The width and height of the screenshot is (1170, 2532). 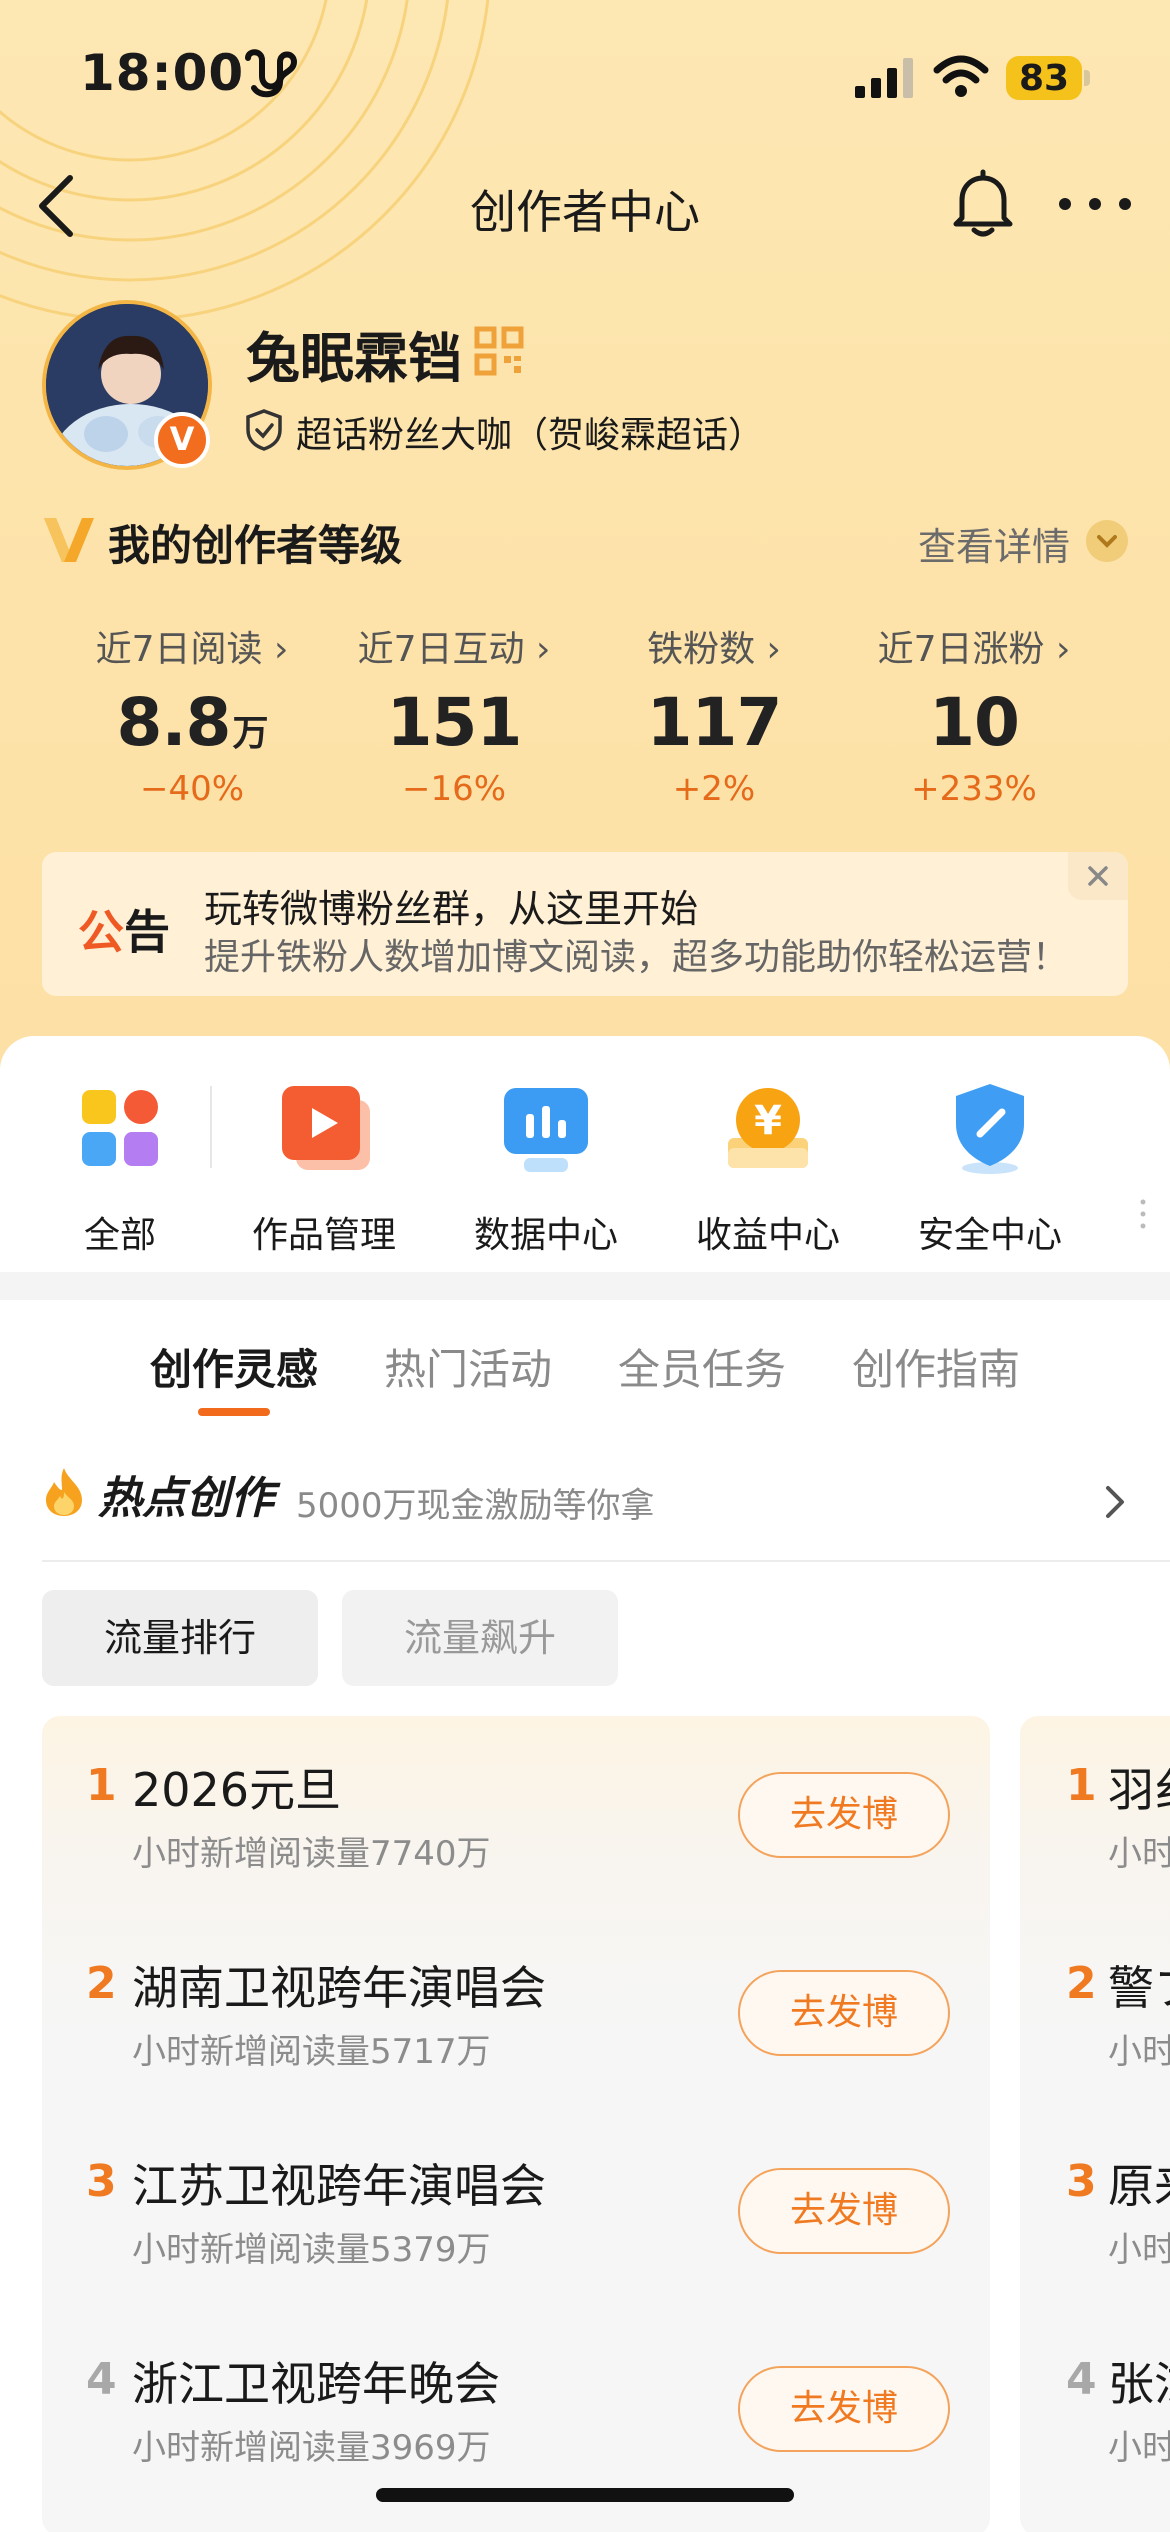 I want to click on hot-creation-title: 热点创作, so click(x=186, y=1494).